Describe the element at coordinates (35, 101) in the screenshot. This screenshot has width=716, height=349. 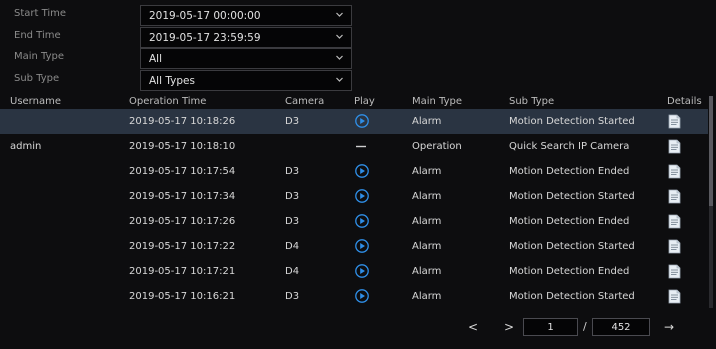
I see `column-username: Username` at that location.